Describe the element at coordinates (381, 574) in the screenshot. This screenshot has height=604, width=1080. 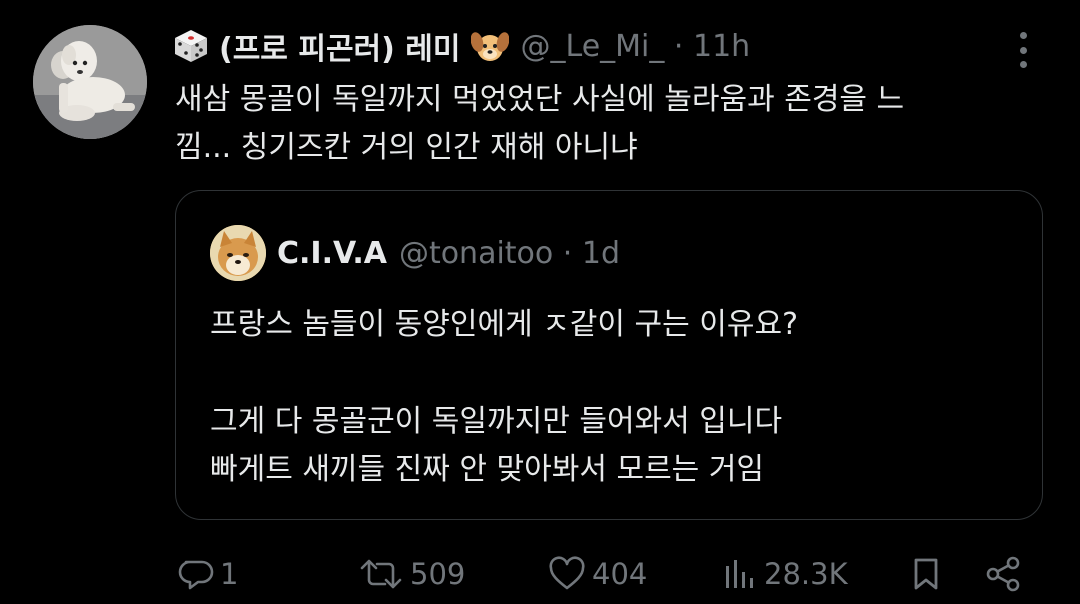
I see `retweet-icon` at that location.